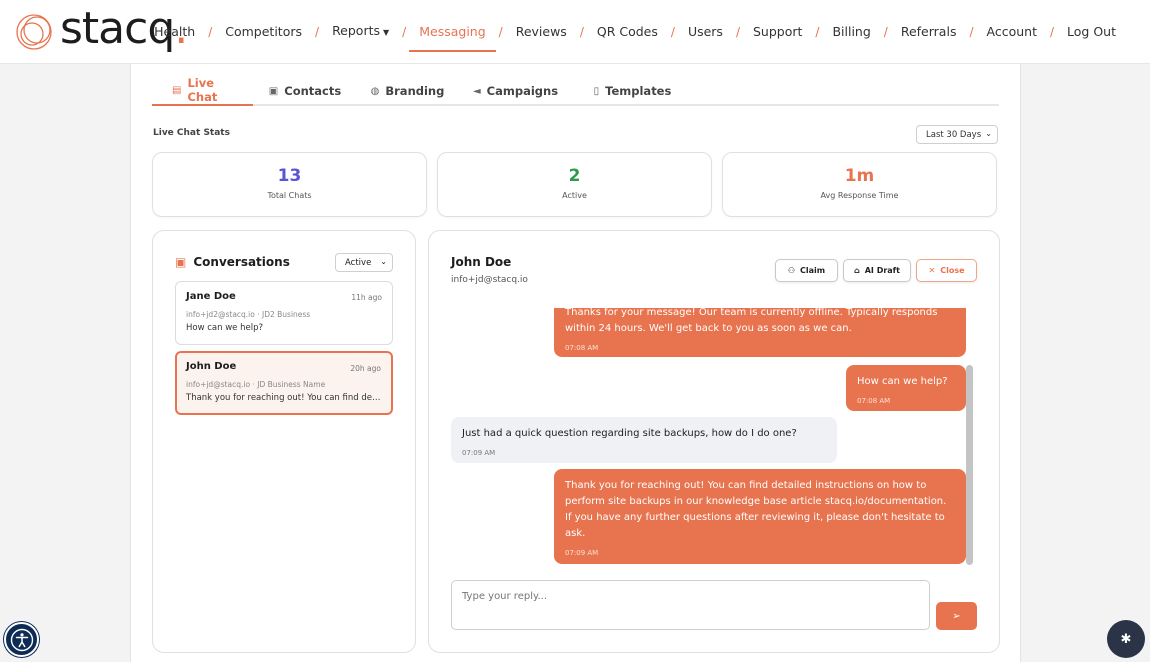  I want to click on message-text: How can we help?, so click(902, 381).